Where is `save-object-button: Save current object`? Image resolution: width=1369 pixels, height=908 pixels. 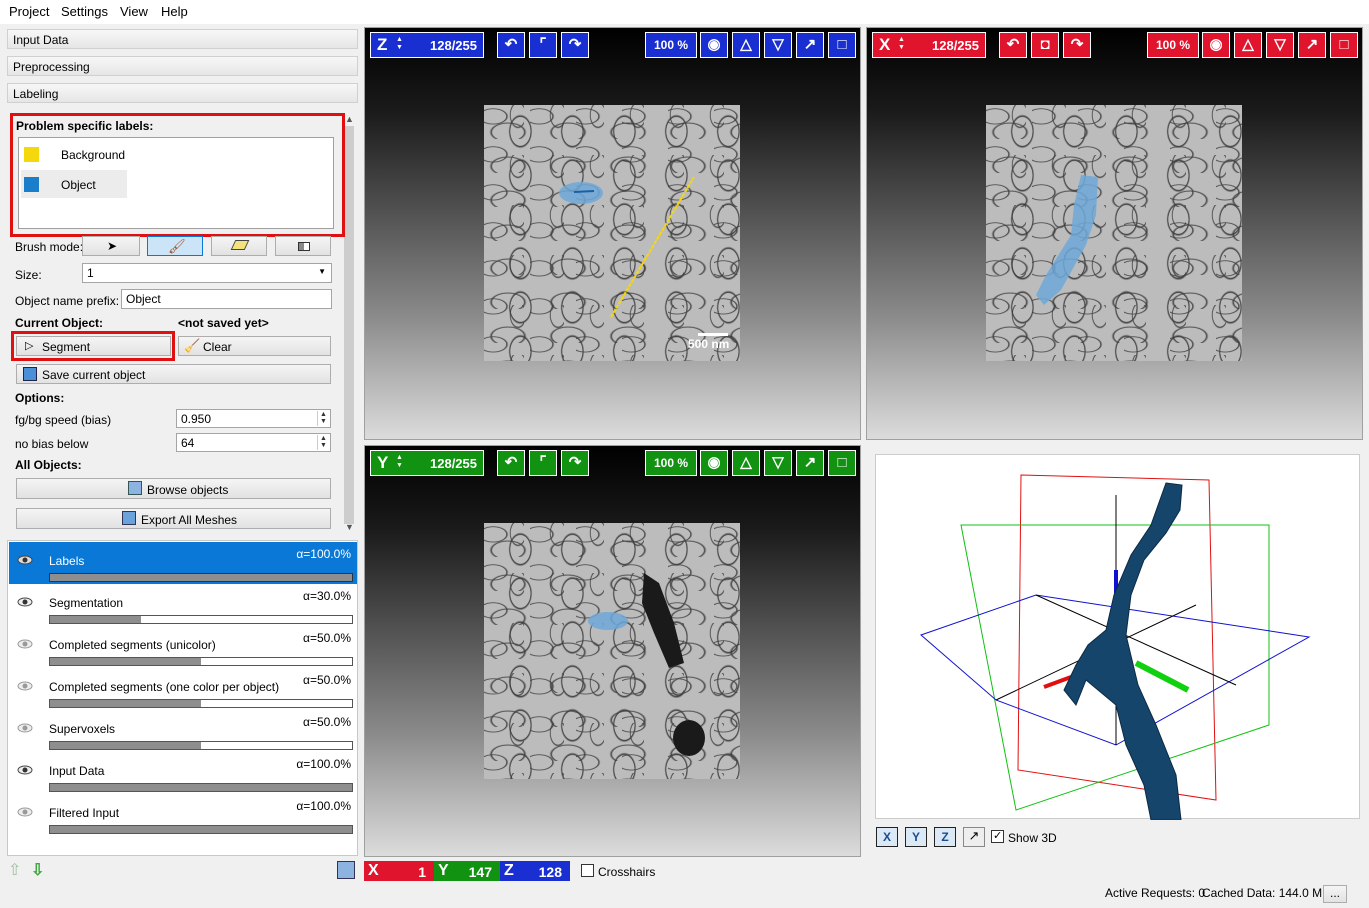
save-object-button: Save current object is located at coordinates (173, 374).